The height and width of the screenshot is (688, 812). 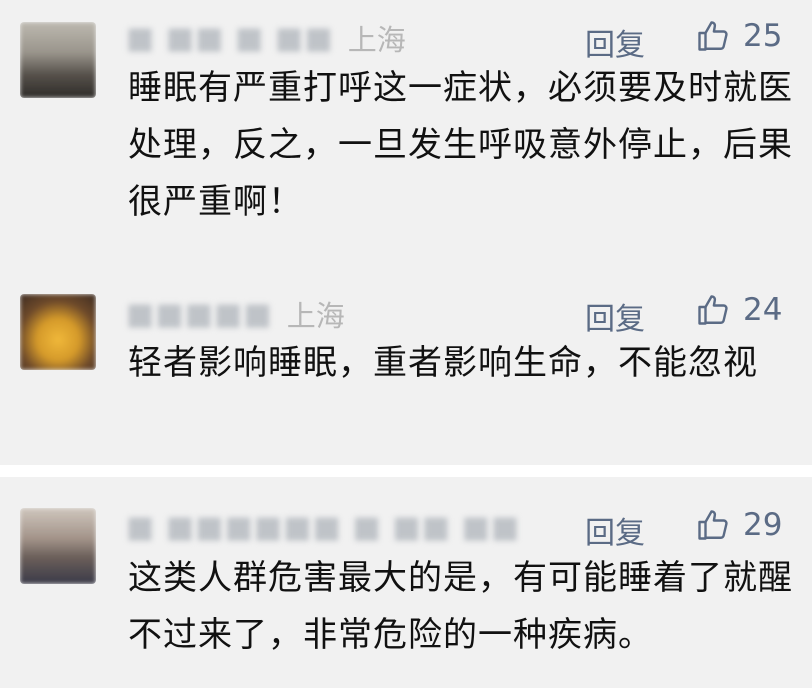 What do you see at coordinates (406, 471) in the screenshot?
I see `separator` at bounding box center [406, 471].